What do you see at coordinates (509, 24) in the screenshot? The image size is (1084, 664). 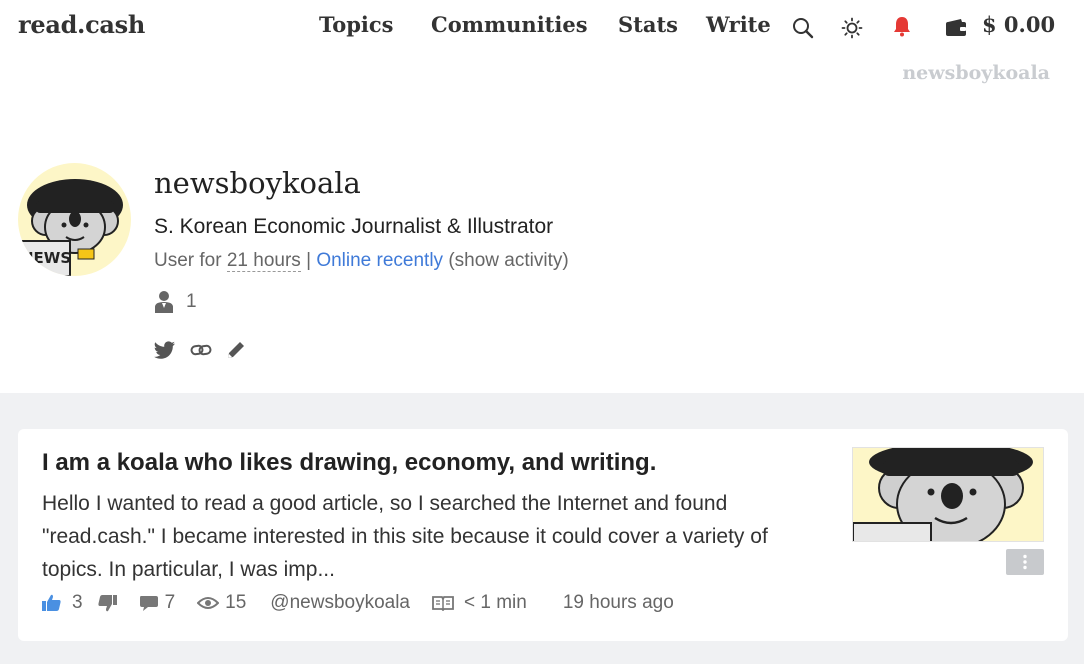 I see `nav-communities-link: Communities` at bounding box center [509, 24].